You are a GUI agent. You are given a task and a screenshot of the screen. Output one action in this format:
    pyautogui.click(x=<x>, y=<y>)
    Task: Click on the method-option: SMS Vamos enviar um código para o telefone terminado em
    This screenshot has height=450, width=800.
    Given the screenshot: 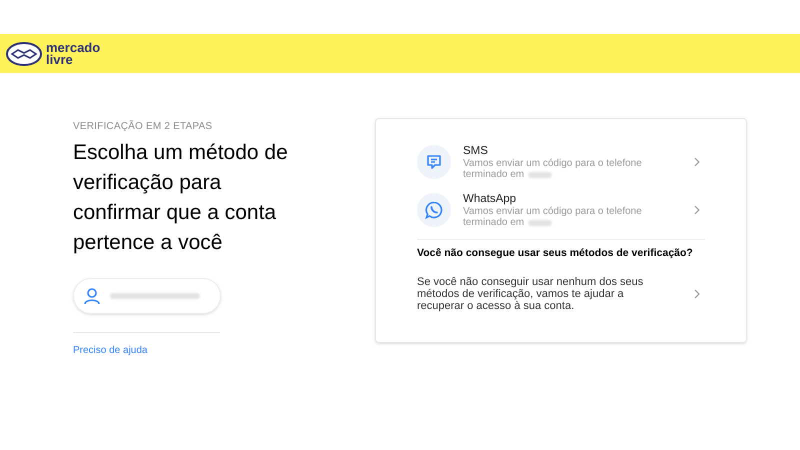 What is the action you would take?
    pyautogui.click(x=561, y=162)
    